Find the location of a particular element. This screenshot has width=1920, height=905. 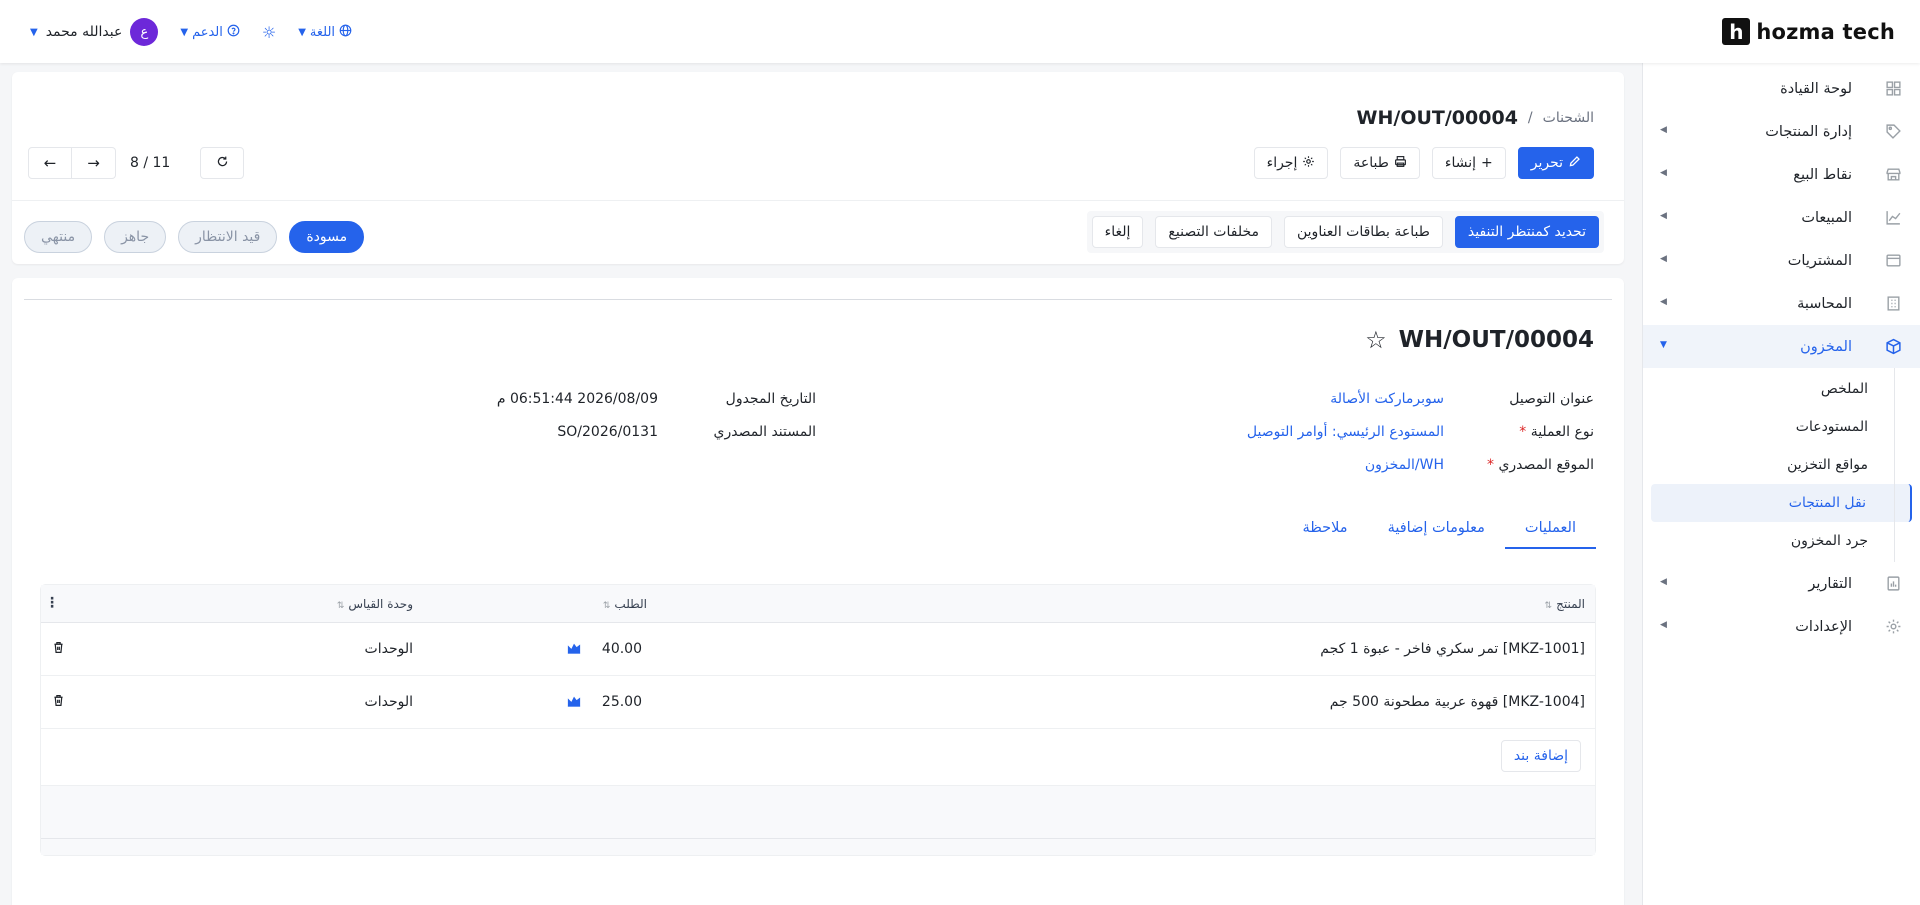

tab-note: ملاحظة is located at coordinates (1325, 529).